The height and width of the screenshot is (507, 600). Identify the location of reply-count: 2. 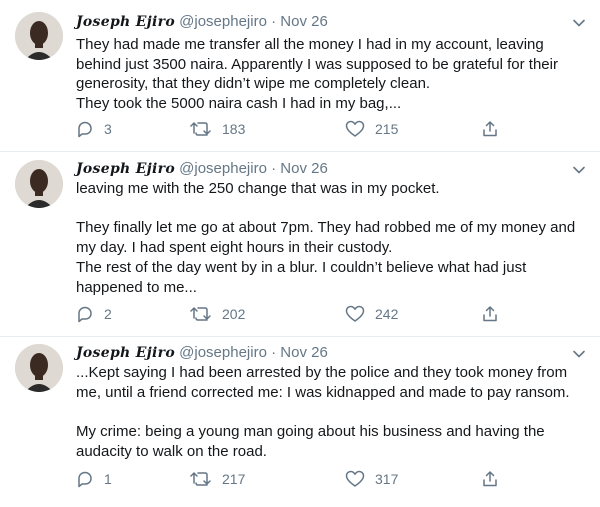
(108, 314).